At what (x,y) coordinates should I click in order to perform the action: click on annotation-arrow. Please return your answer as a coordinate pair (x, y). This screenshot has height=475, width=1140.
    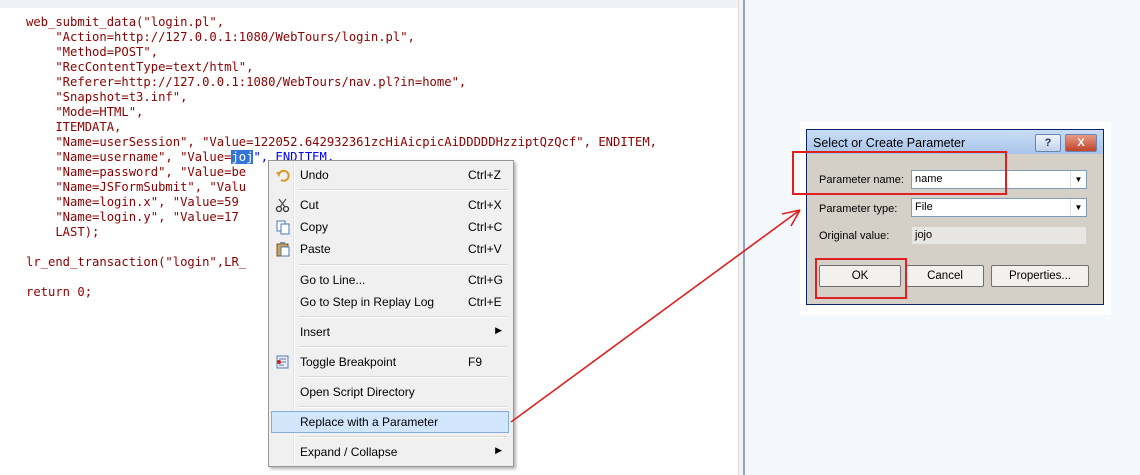
    Looking at the image, I should click on (655, 316).